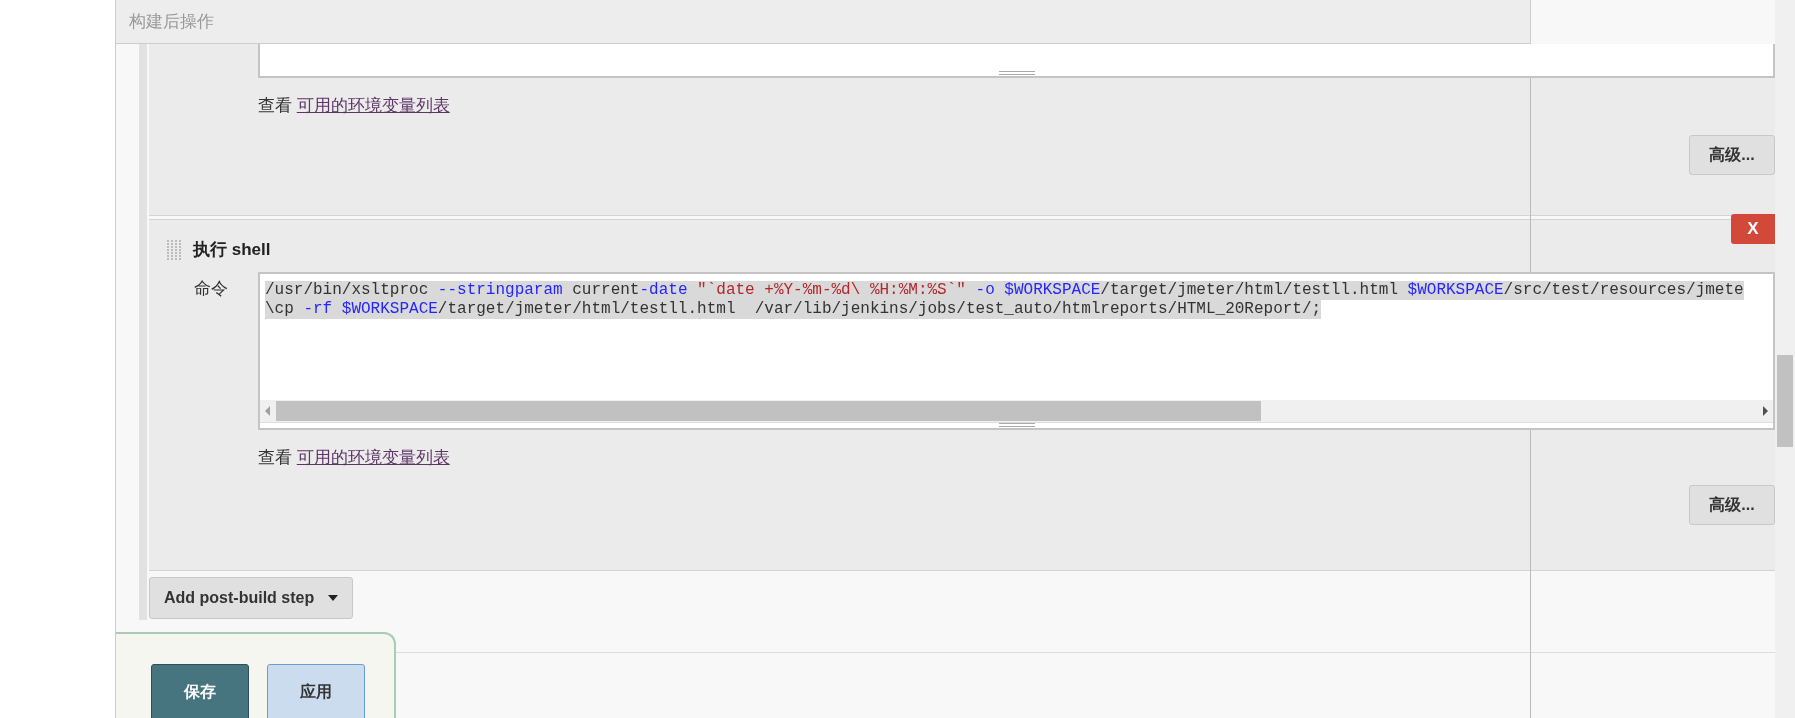 This screenshot has height=718, width=1795. I want to click on section-title: 构建后操作, so click(171, 21).